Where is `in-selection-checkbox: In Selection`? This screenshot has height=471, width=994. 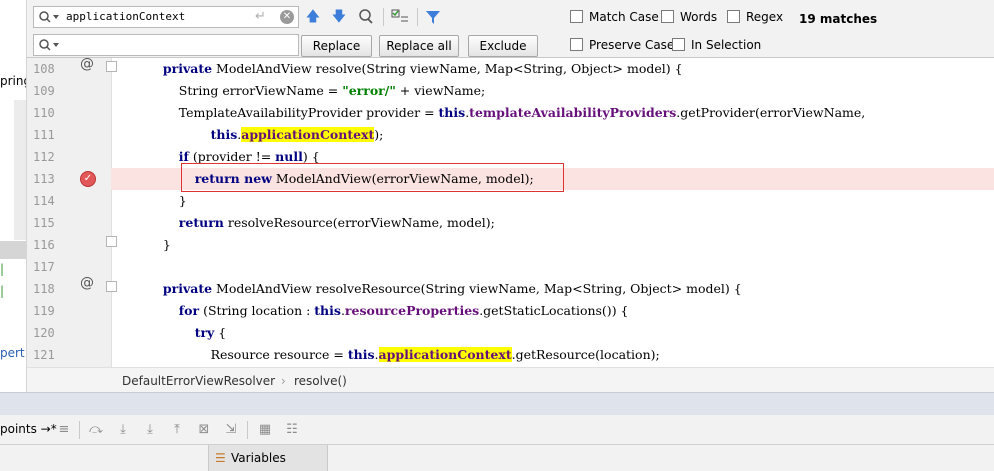
in-selection-checkbox: In Selection is located at coordinates (716, 45).